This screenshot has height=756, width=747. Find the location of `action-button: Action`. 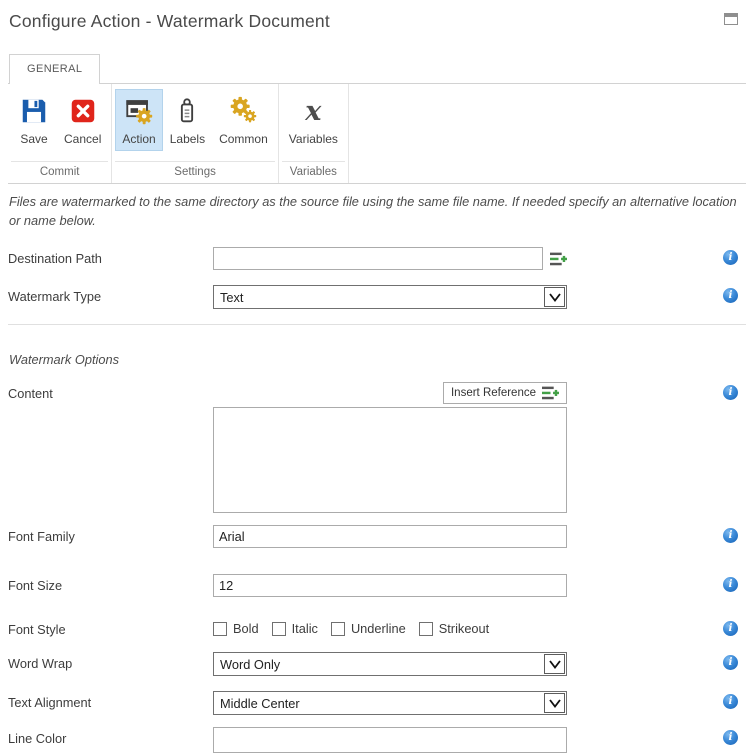

action-button: Action is located at coordinates (139, 120).